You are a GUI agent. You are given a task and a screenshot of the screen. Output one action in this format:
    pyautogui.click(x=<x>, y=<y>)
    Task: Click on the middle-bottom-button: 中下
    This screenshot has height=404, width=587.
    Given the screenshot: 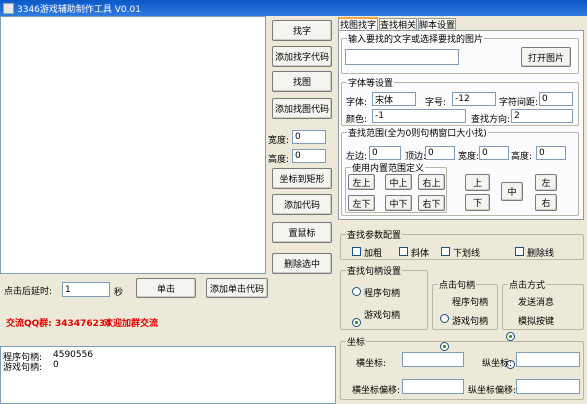 What is the action you would take?
    pyautogui.click(x=398, y=203)
    